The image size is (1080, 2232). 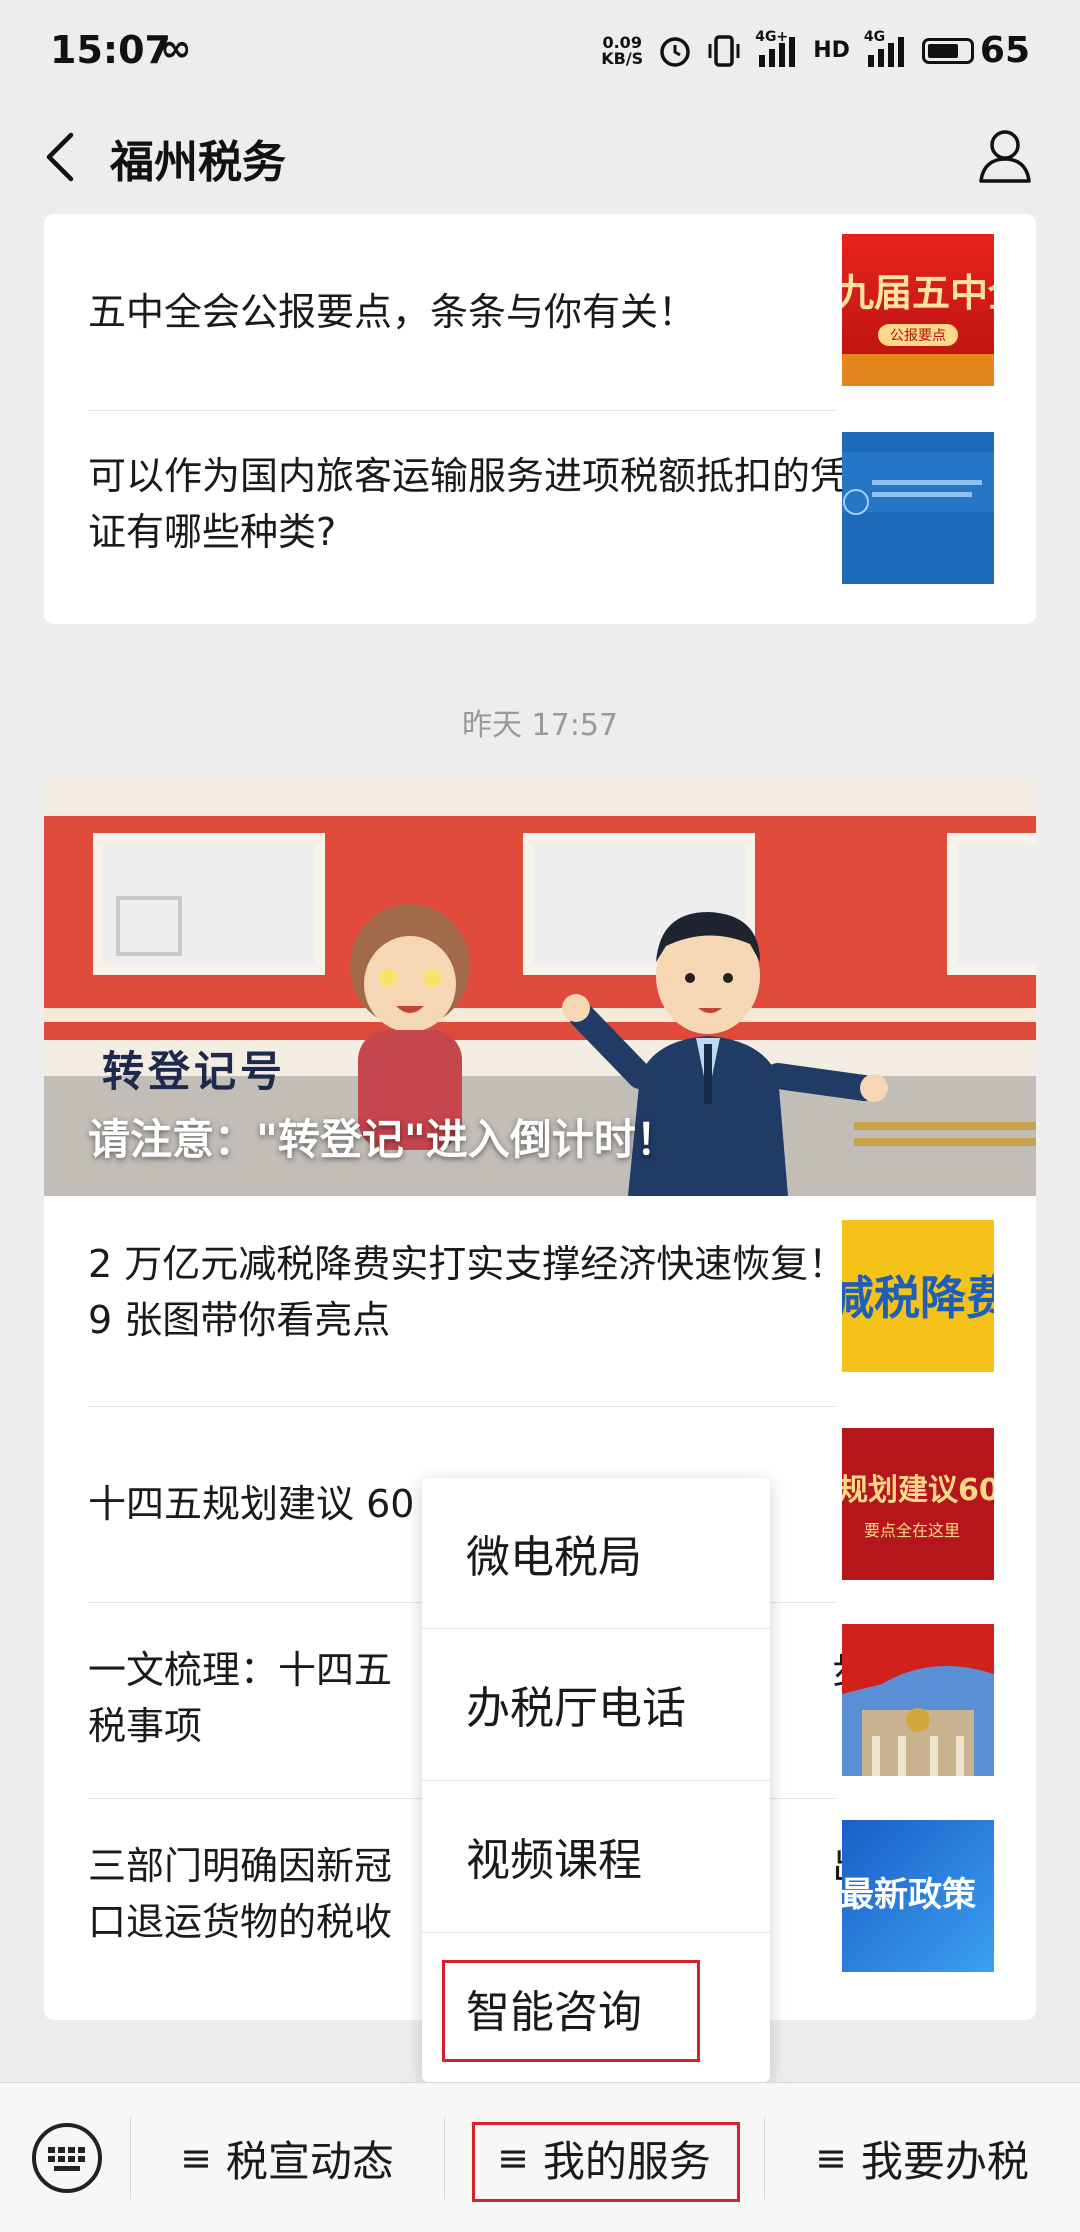 What do you see at coordinates (724, 50) in the screenshot?
I see `vibrate-icon` at bounding box center [724, 50].